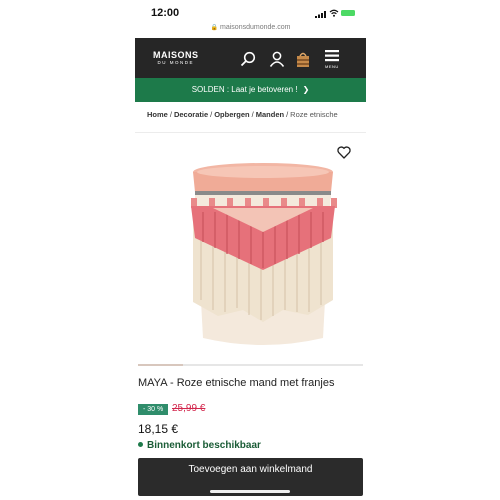 The width and height of the screenshot is (500, 500). I want to click on signal-icon, so click(320, 14).